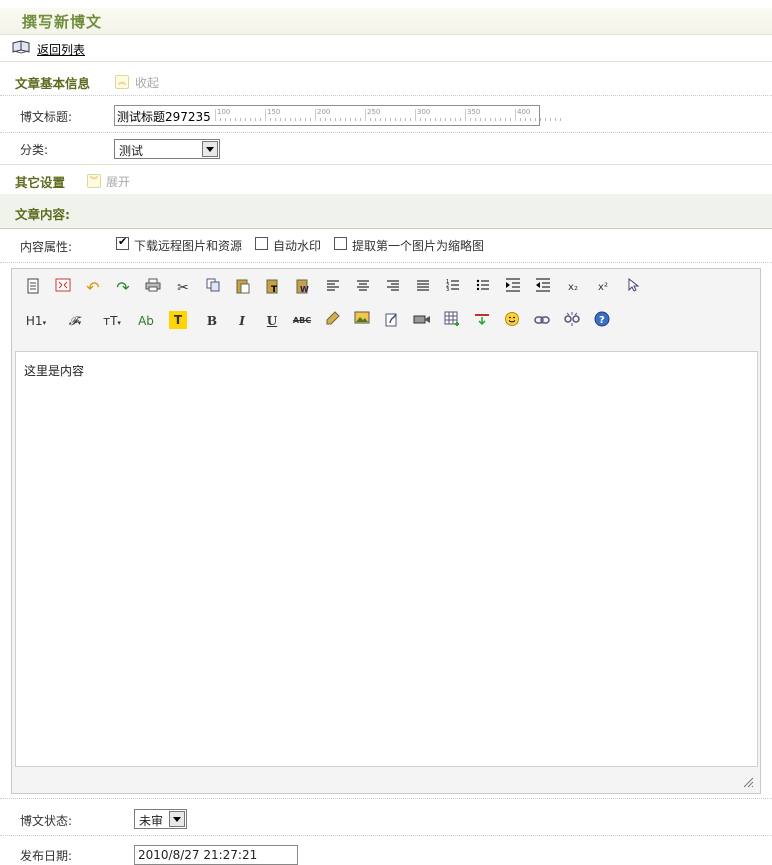  What do you see at coordinates (374, 112) in the screenshot?
I see `ruler-tick-label: 250` at bounding box center [374, 112].